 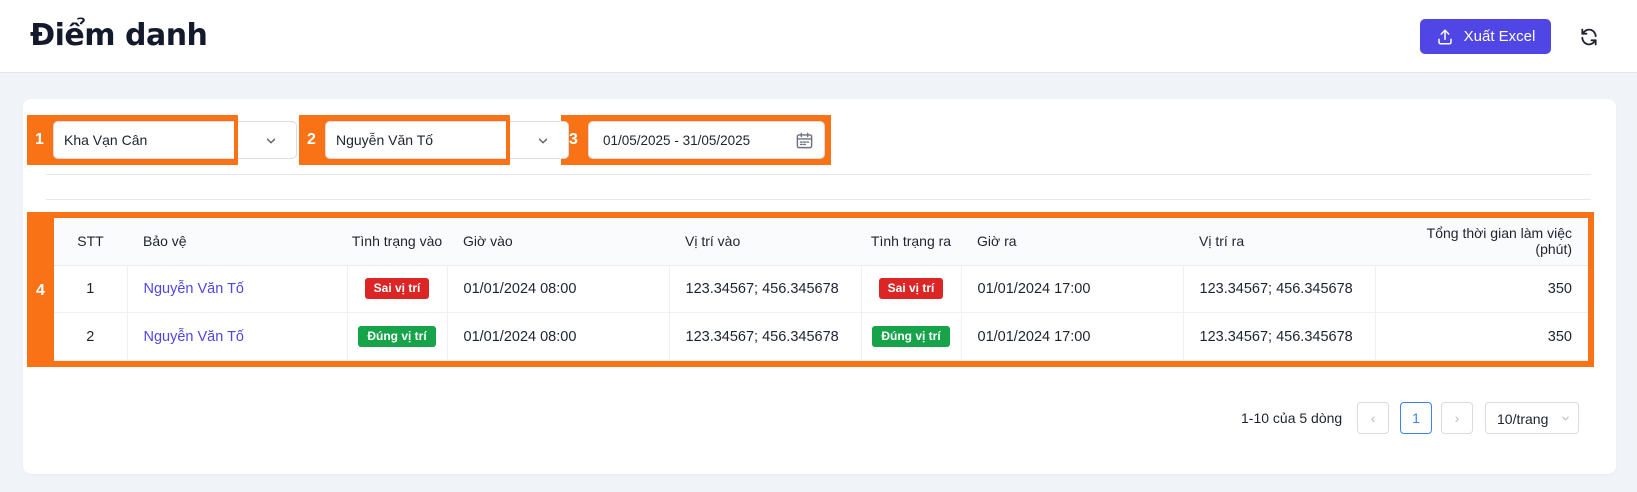 What do you see at coordinates (175, 140) in the screenshot?
I see `location-select: Kha Vạn Cân` at bounding box center [175, 140].